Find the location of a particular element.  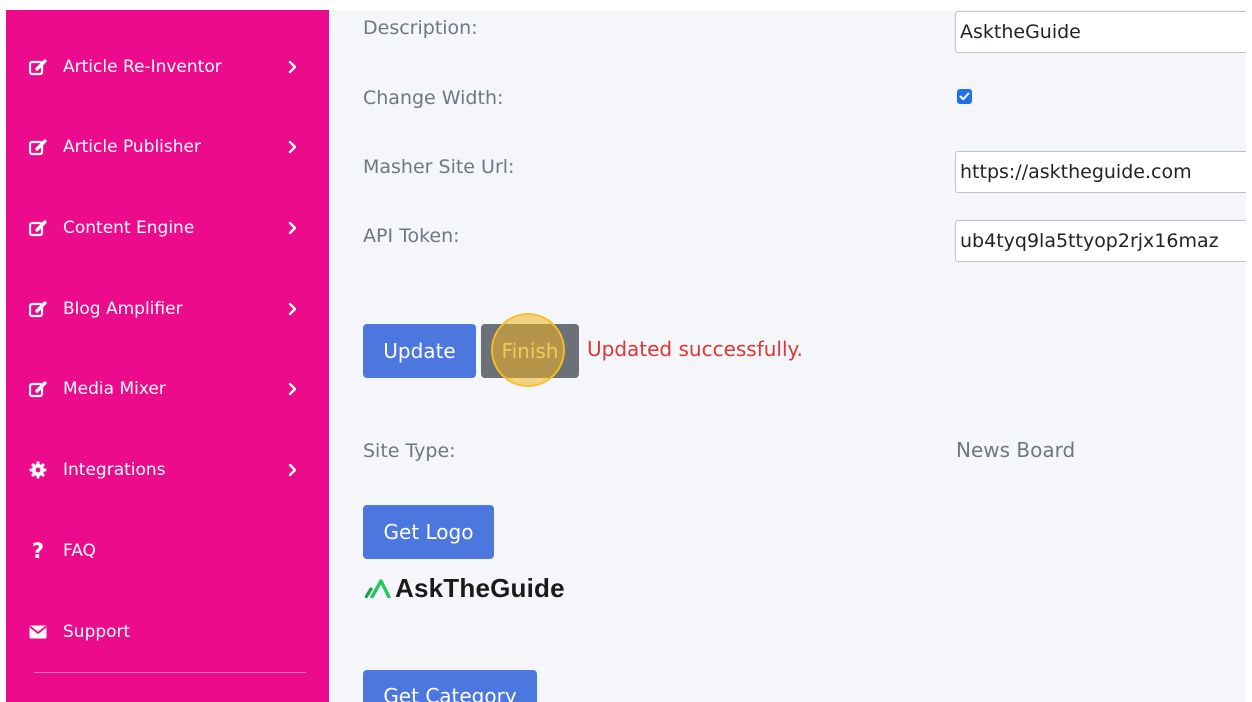

sidebar-item-label: Blog Amplifier is located at coordinates (123, 309).